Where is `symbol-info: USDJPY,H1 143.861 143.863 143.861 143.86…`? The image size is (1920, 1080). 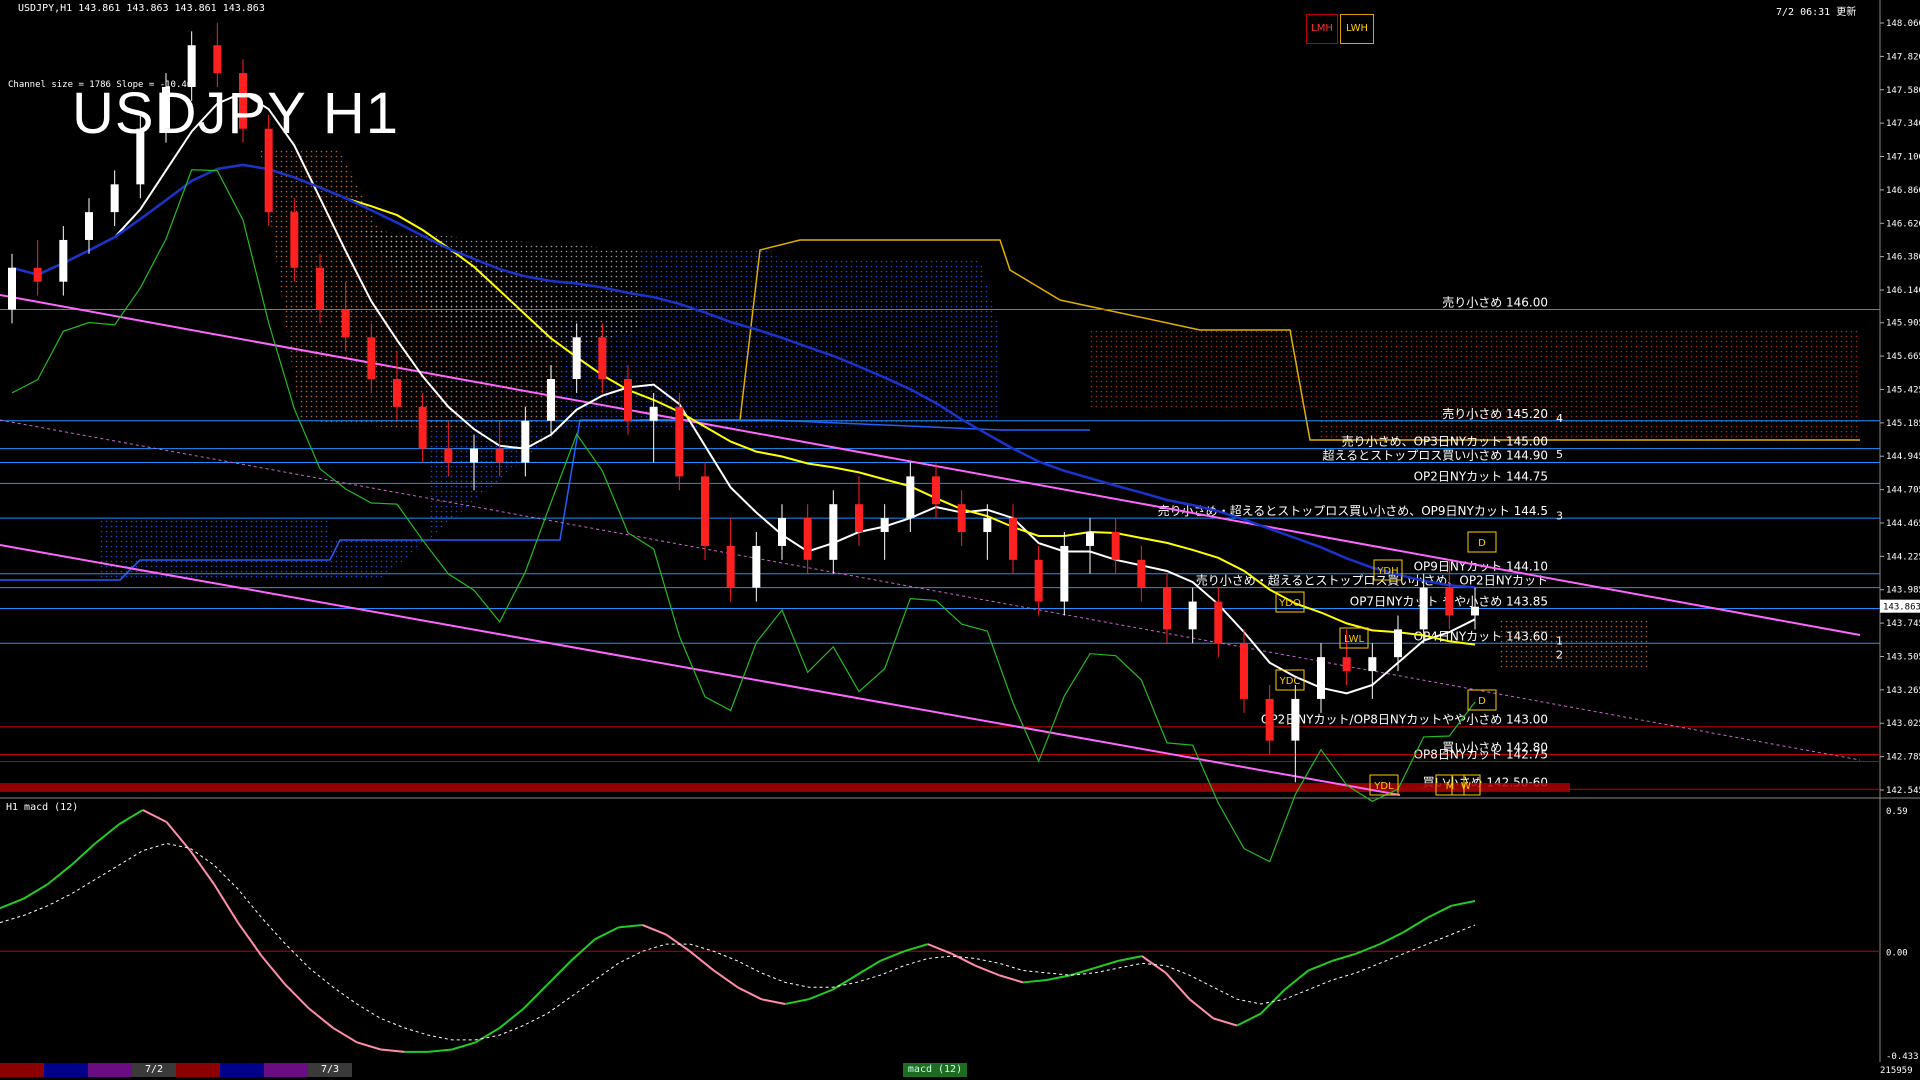
symbol-info: USDJPY,H1 143.861 143.863 143.861 143.86… is located at coordinates (141, 8).